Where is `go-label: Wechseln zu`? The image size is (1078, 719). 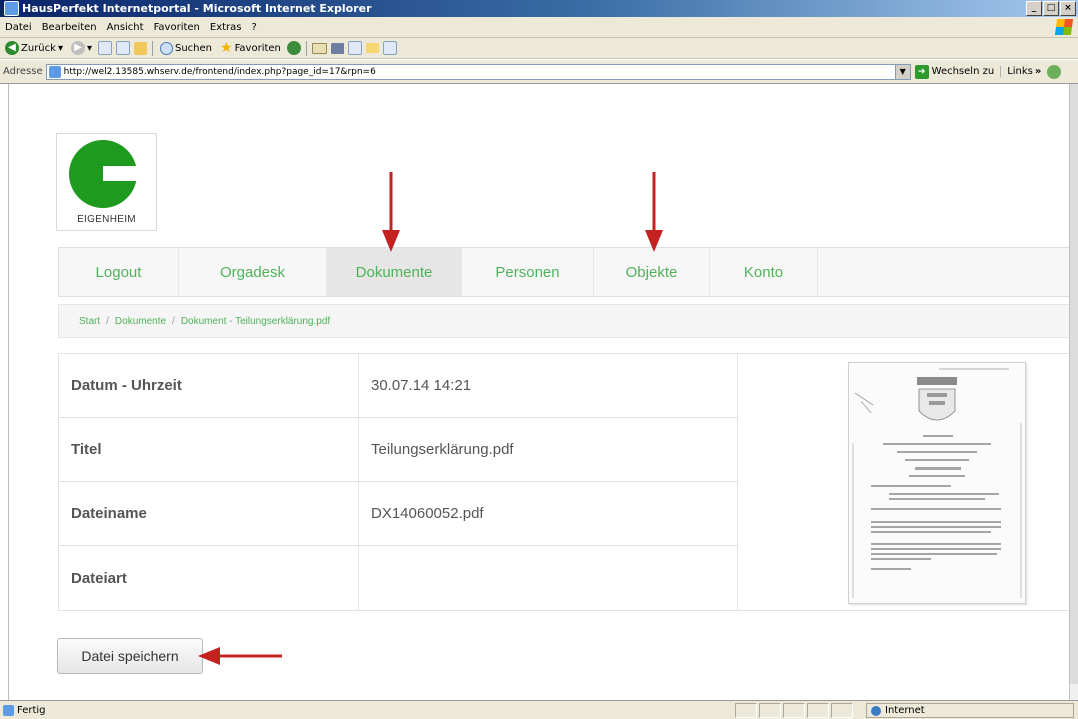 go-label: Wechseln zu is located at coordinates (963, 71).